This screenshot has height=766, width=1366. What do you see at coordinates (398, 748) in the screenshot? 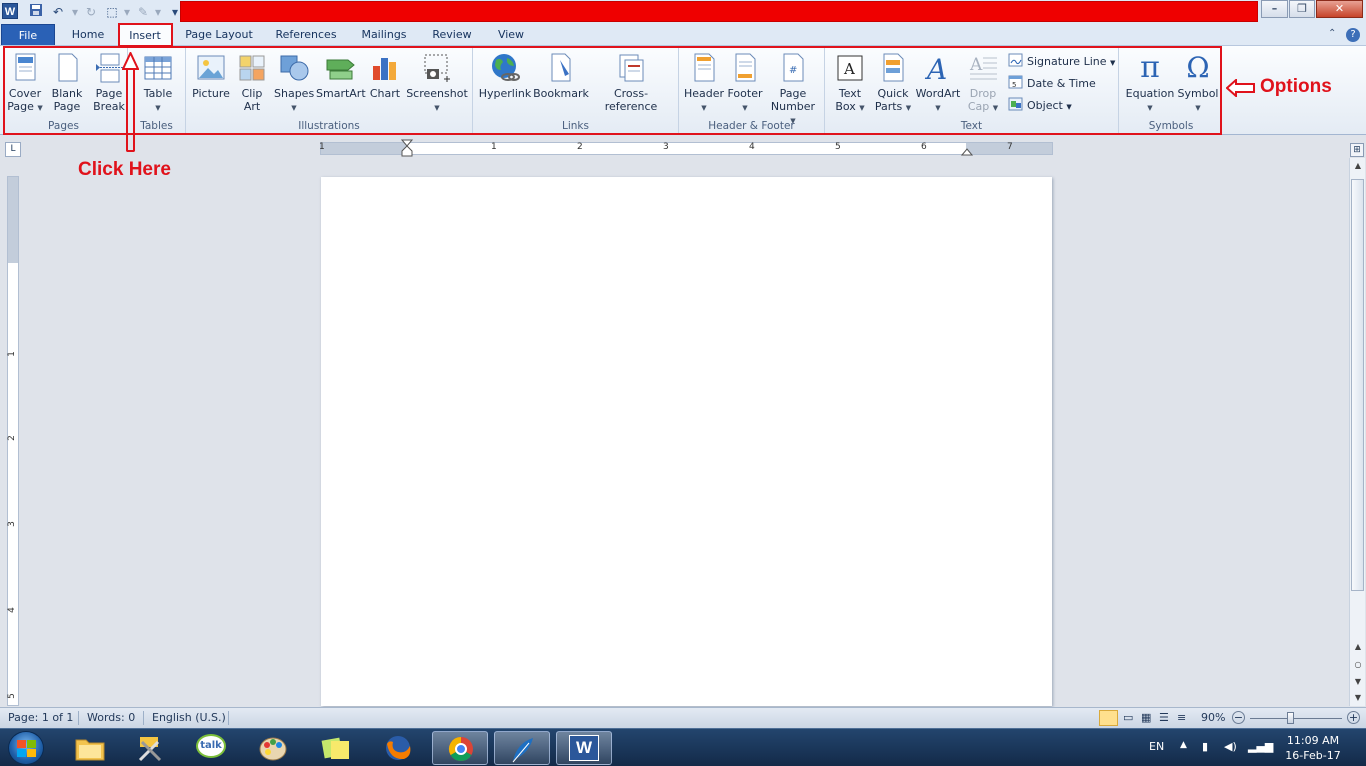
I see `taskbar-firefox` at bounding box center [398, 748].